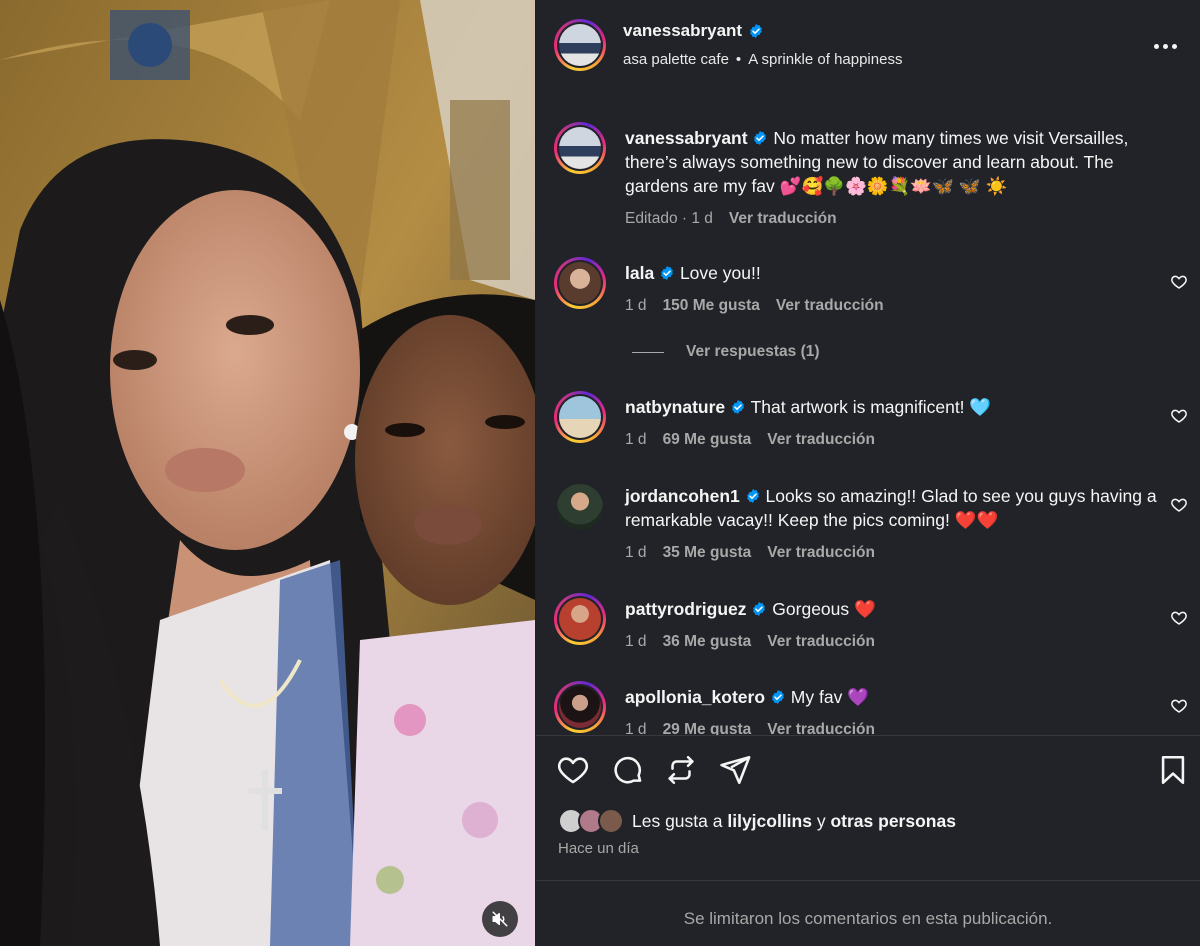 This screenshot has width=1200, height=946. What do you see at coordinates (824, 609) in the screenshot?
I see `comment-text: Gorgeous ❤️` at bounding box center [824, 609].